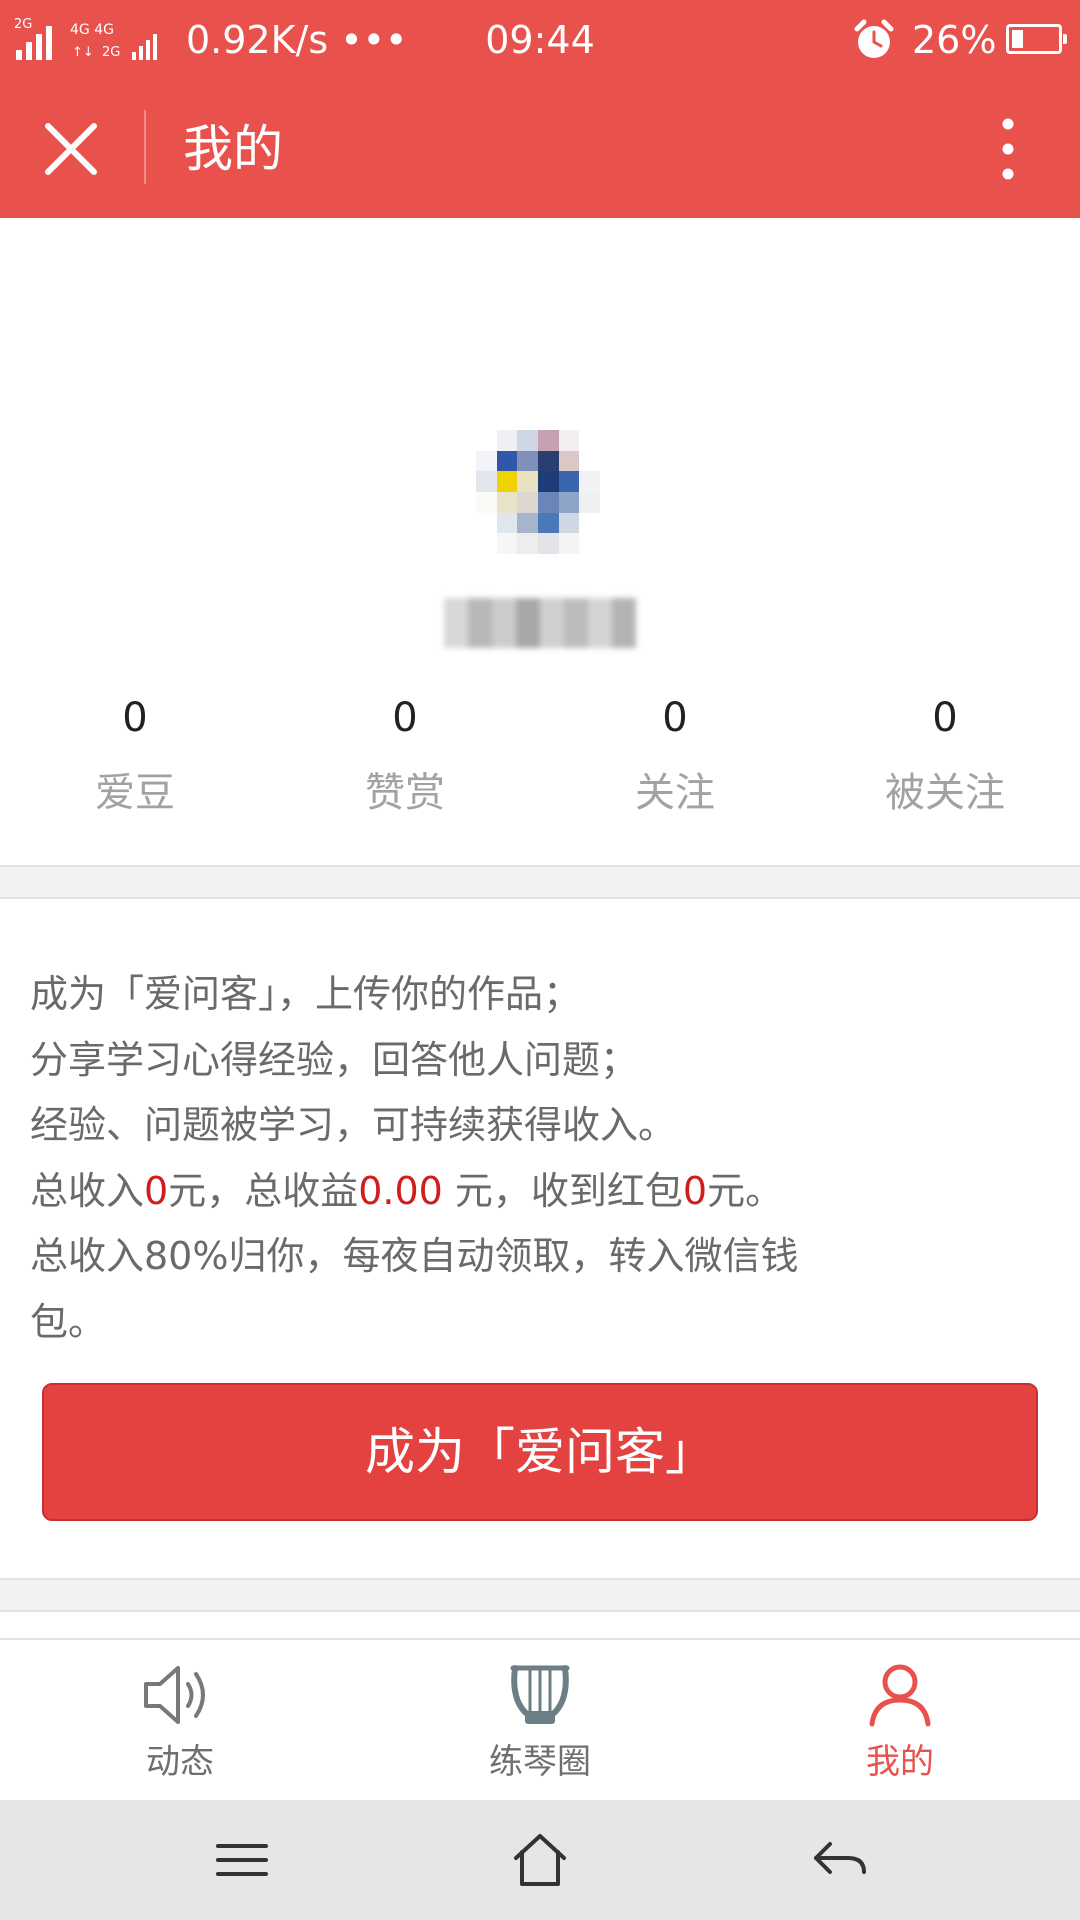 The height and width of the screenshot is (1920, 1080). I want to click on red-packet-value: 0, so click(695, 1190).